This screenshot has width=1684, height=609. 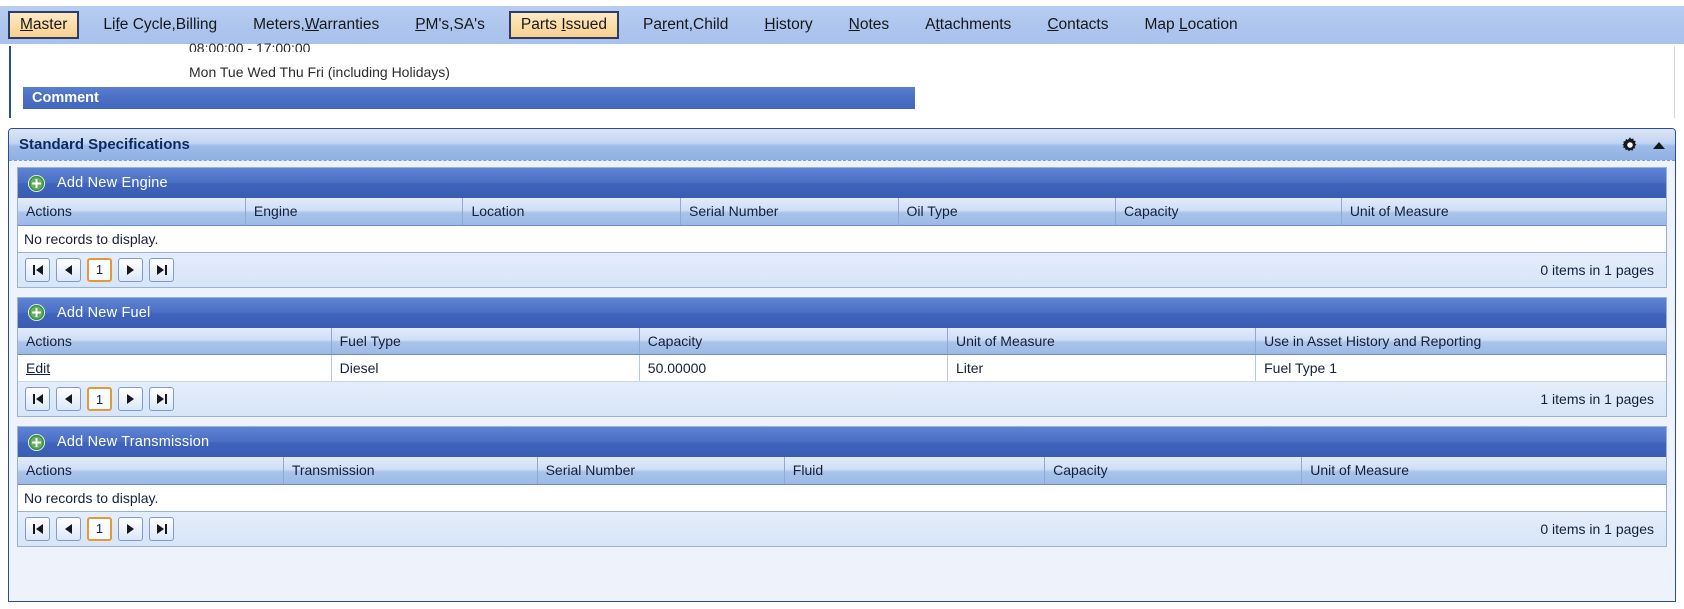 I want to click on edit-link: Edit, so click(x=38, y=368).